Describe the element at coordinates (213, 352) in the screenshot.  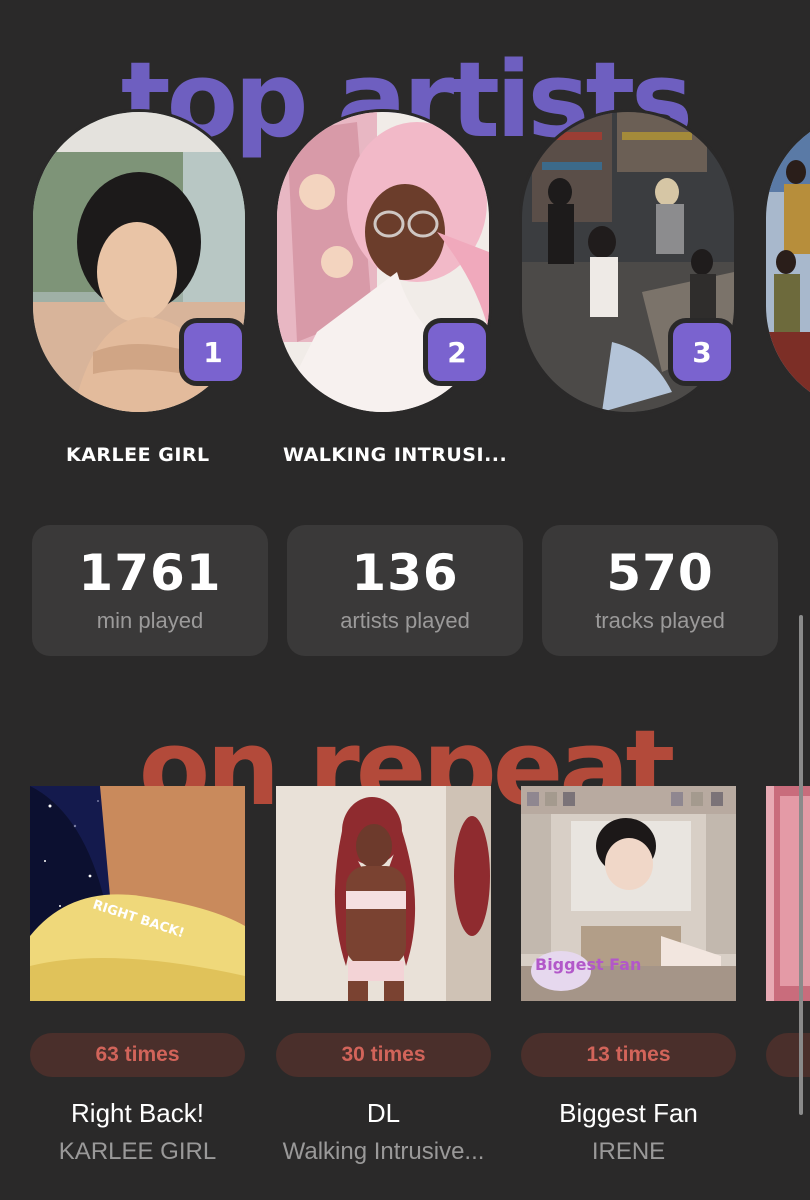
I see `rank-badge: 1` at that location.